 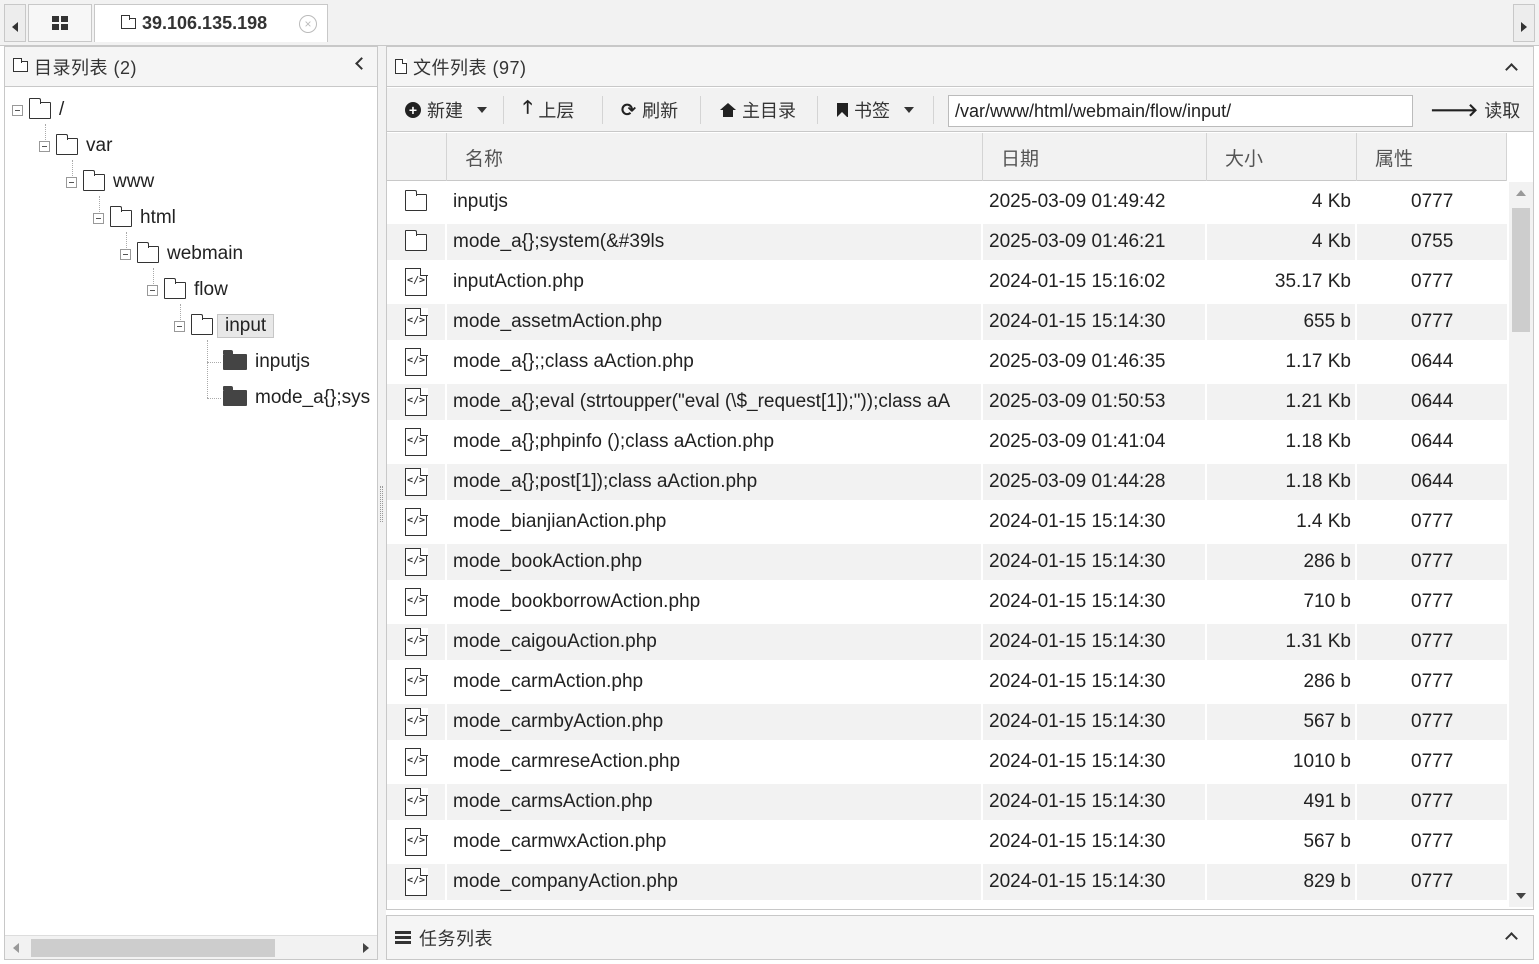 I want to click on horizontal-scrollbar, so click(x=191, y=947).